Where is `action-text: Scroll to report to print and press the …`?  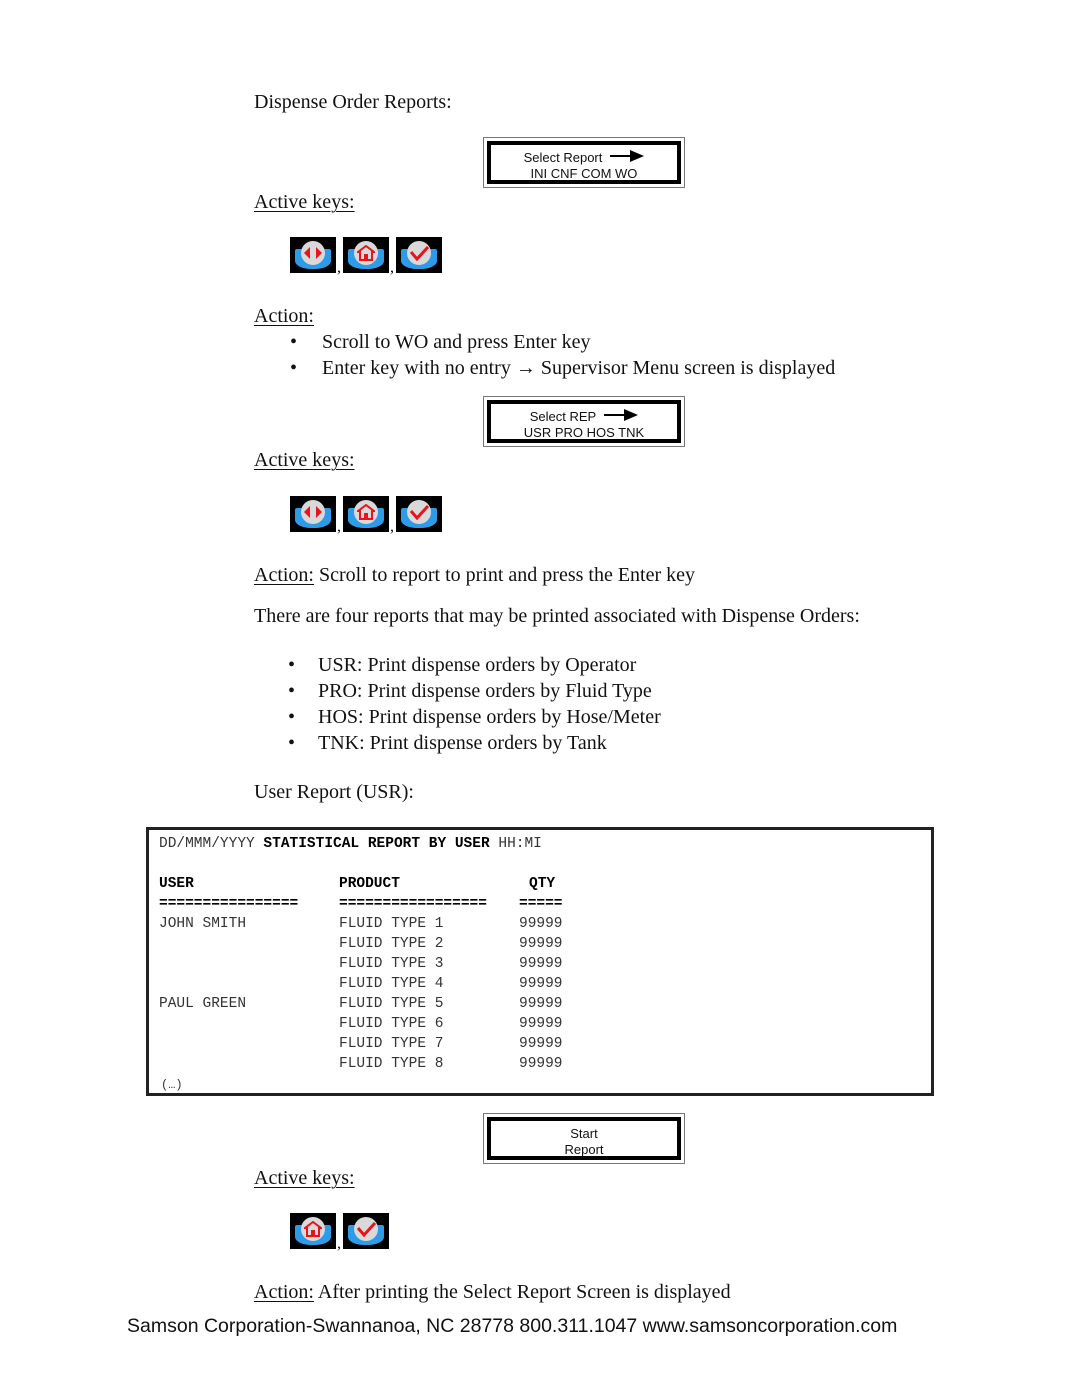 action-text: Scroll to report to print and press the … is located at coordinates (505, 575).